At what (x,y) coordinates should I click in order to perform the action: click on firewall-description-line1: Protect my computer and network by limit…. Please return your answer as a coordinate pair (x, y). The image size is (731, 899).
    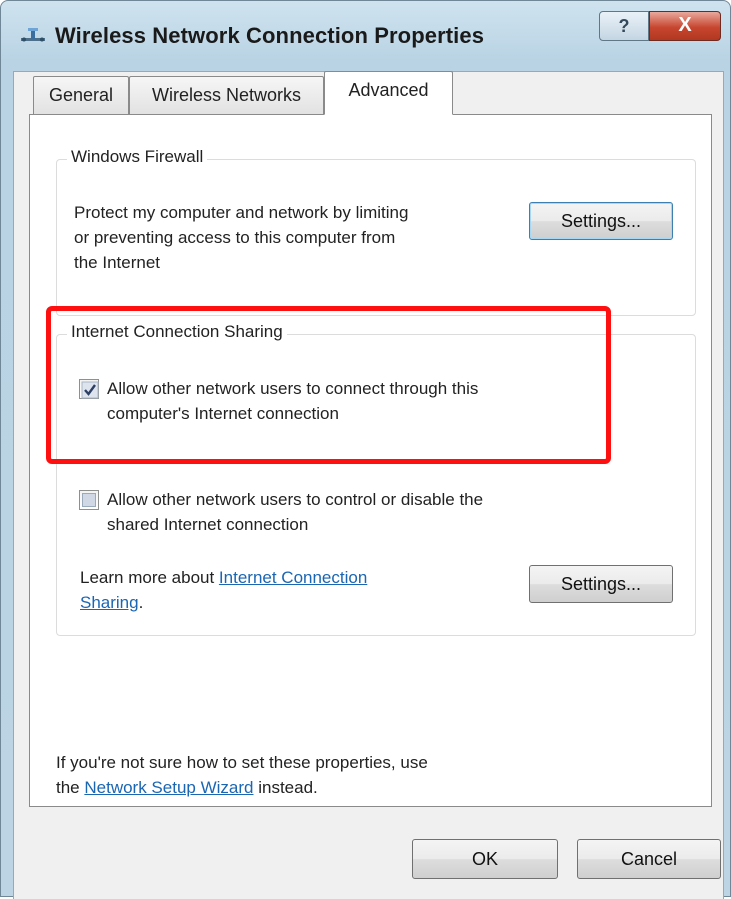
    Looking at the image, I should click on (241, 212).